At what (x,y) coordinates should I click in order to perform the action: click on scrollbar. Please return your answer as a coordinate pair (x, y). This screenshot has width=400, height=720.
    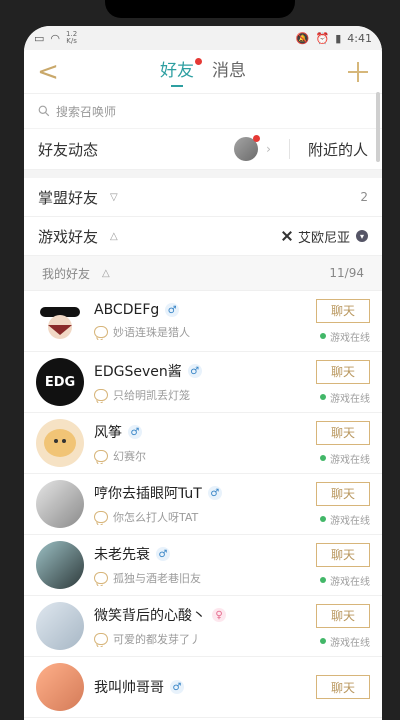
    Looking at the image, I should click on (378, 127).